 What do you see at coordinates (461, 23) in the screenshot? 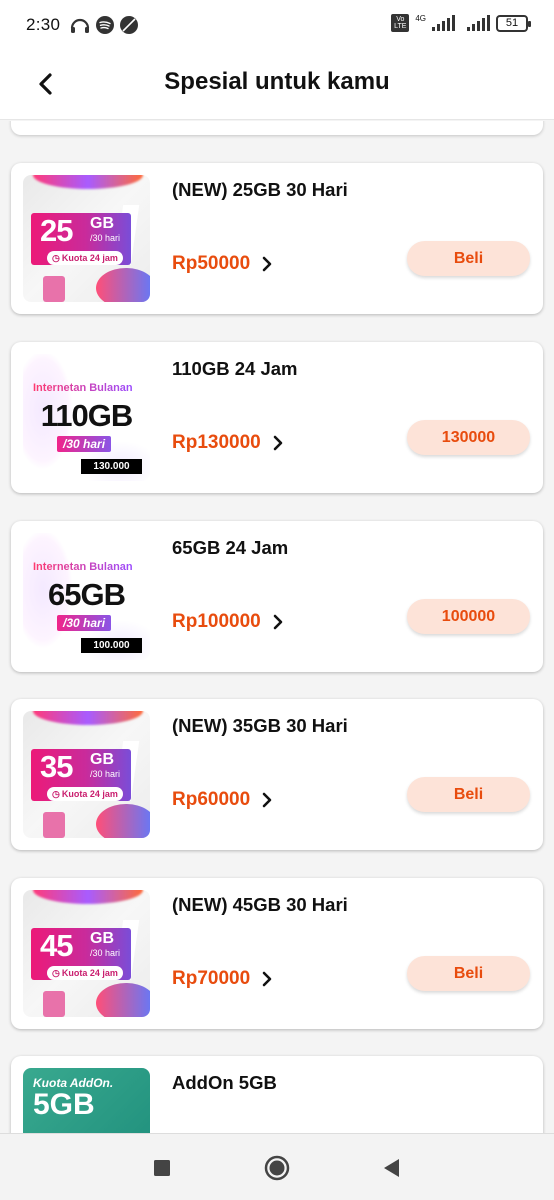
I see `status-icons-right: Vo LTE 4G 51` at bounding box center [461, 23].